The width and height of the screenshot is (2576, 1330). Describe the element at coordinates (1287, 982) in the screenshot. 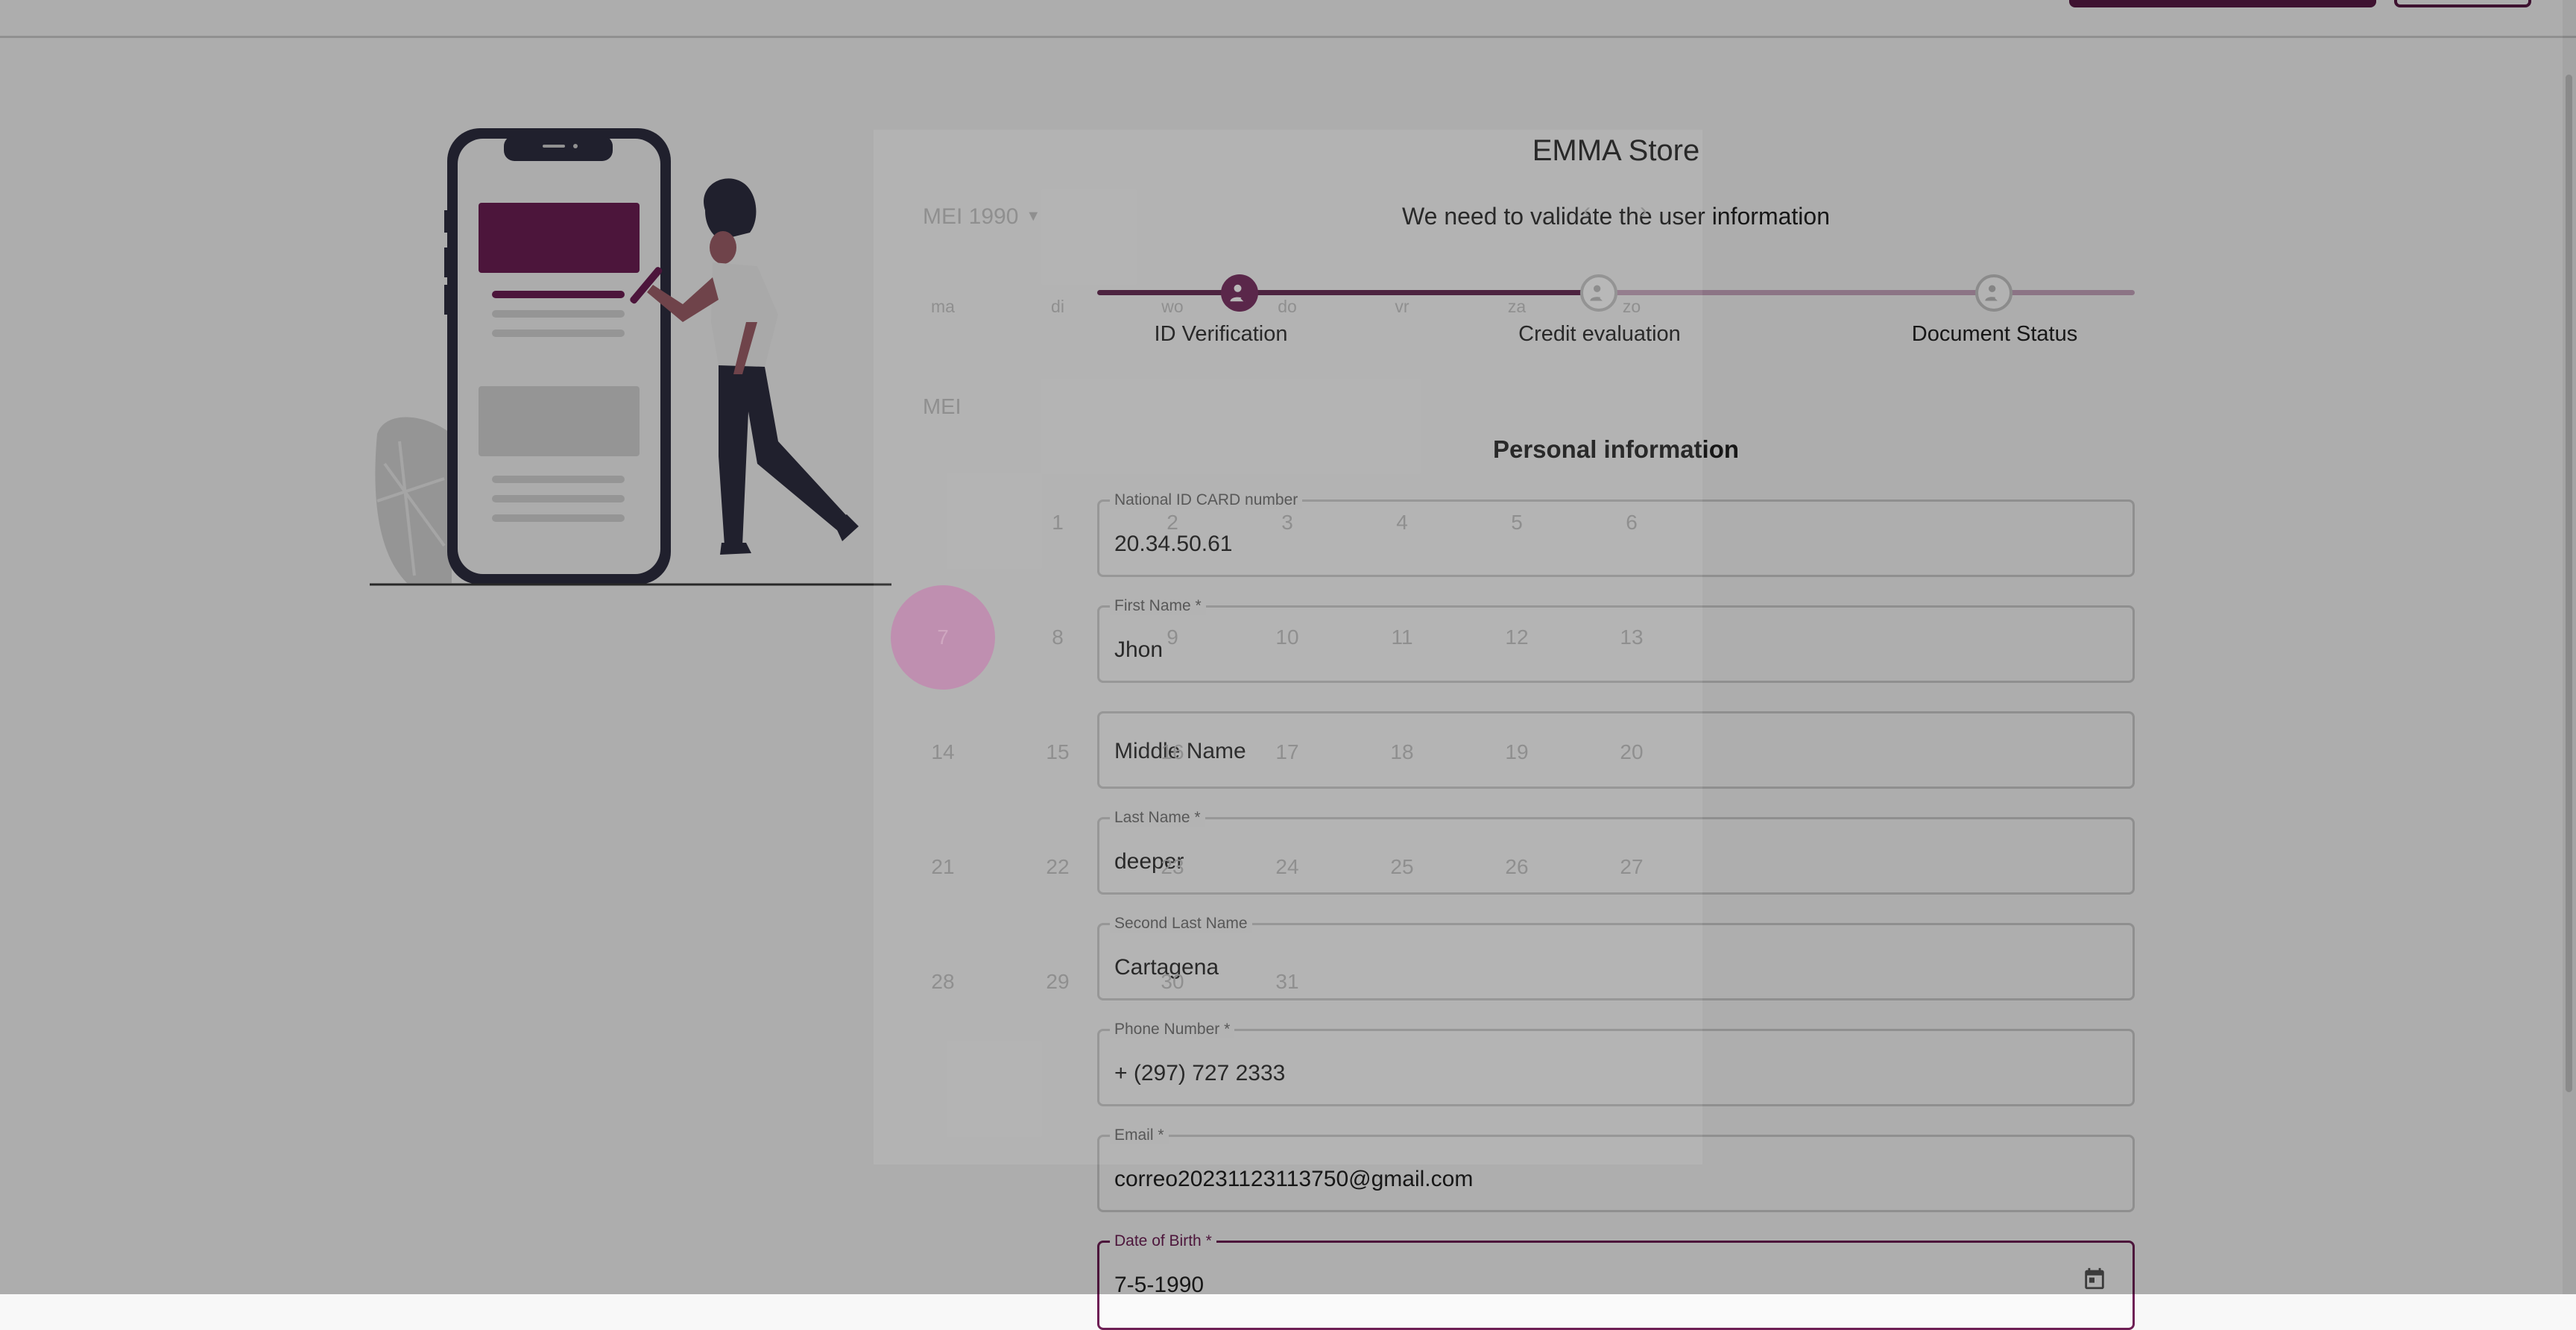

I see `calendar-day: 31` at that location.